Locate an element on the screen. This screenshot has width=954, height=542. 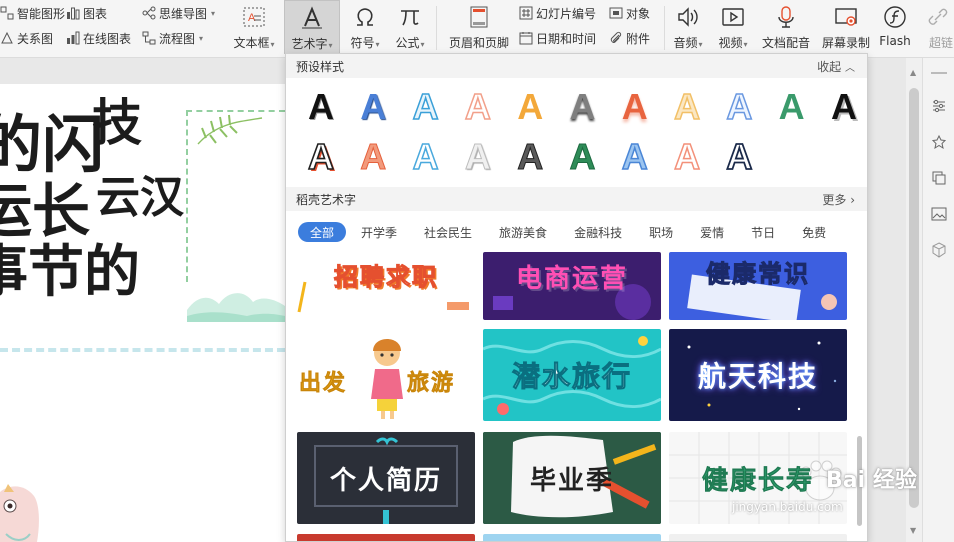
scroll-up-icon: ▲ is located at coordinates (913, 72).